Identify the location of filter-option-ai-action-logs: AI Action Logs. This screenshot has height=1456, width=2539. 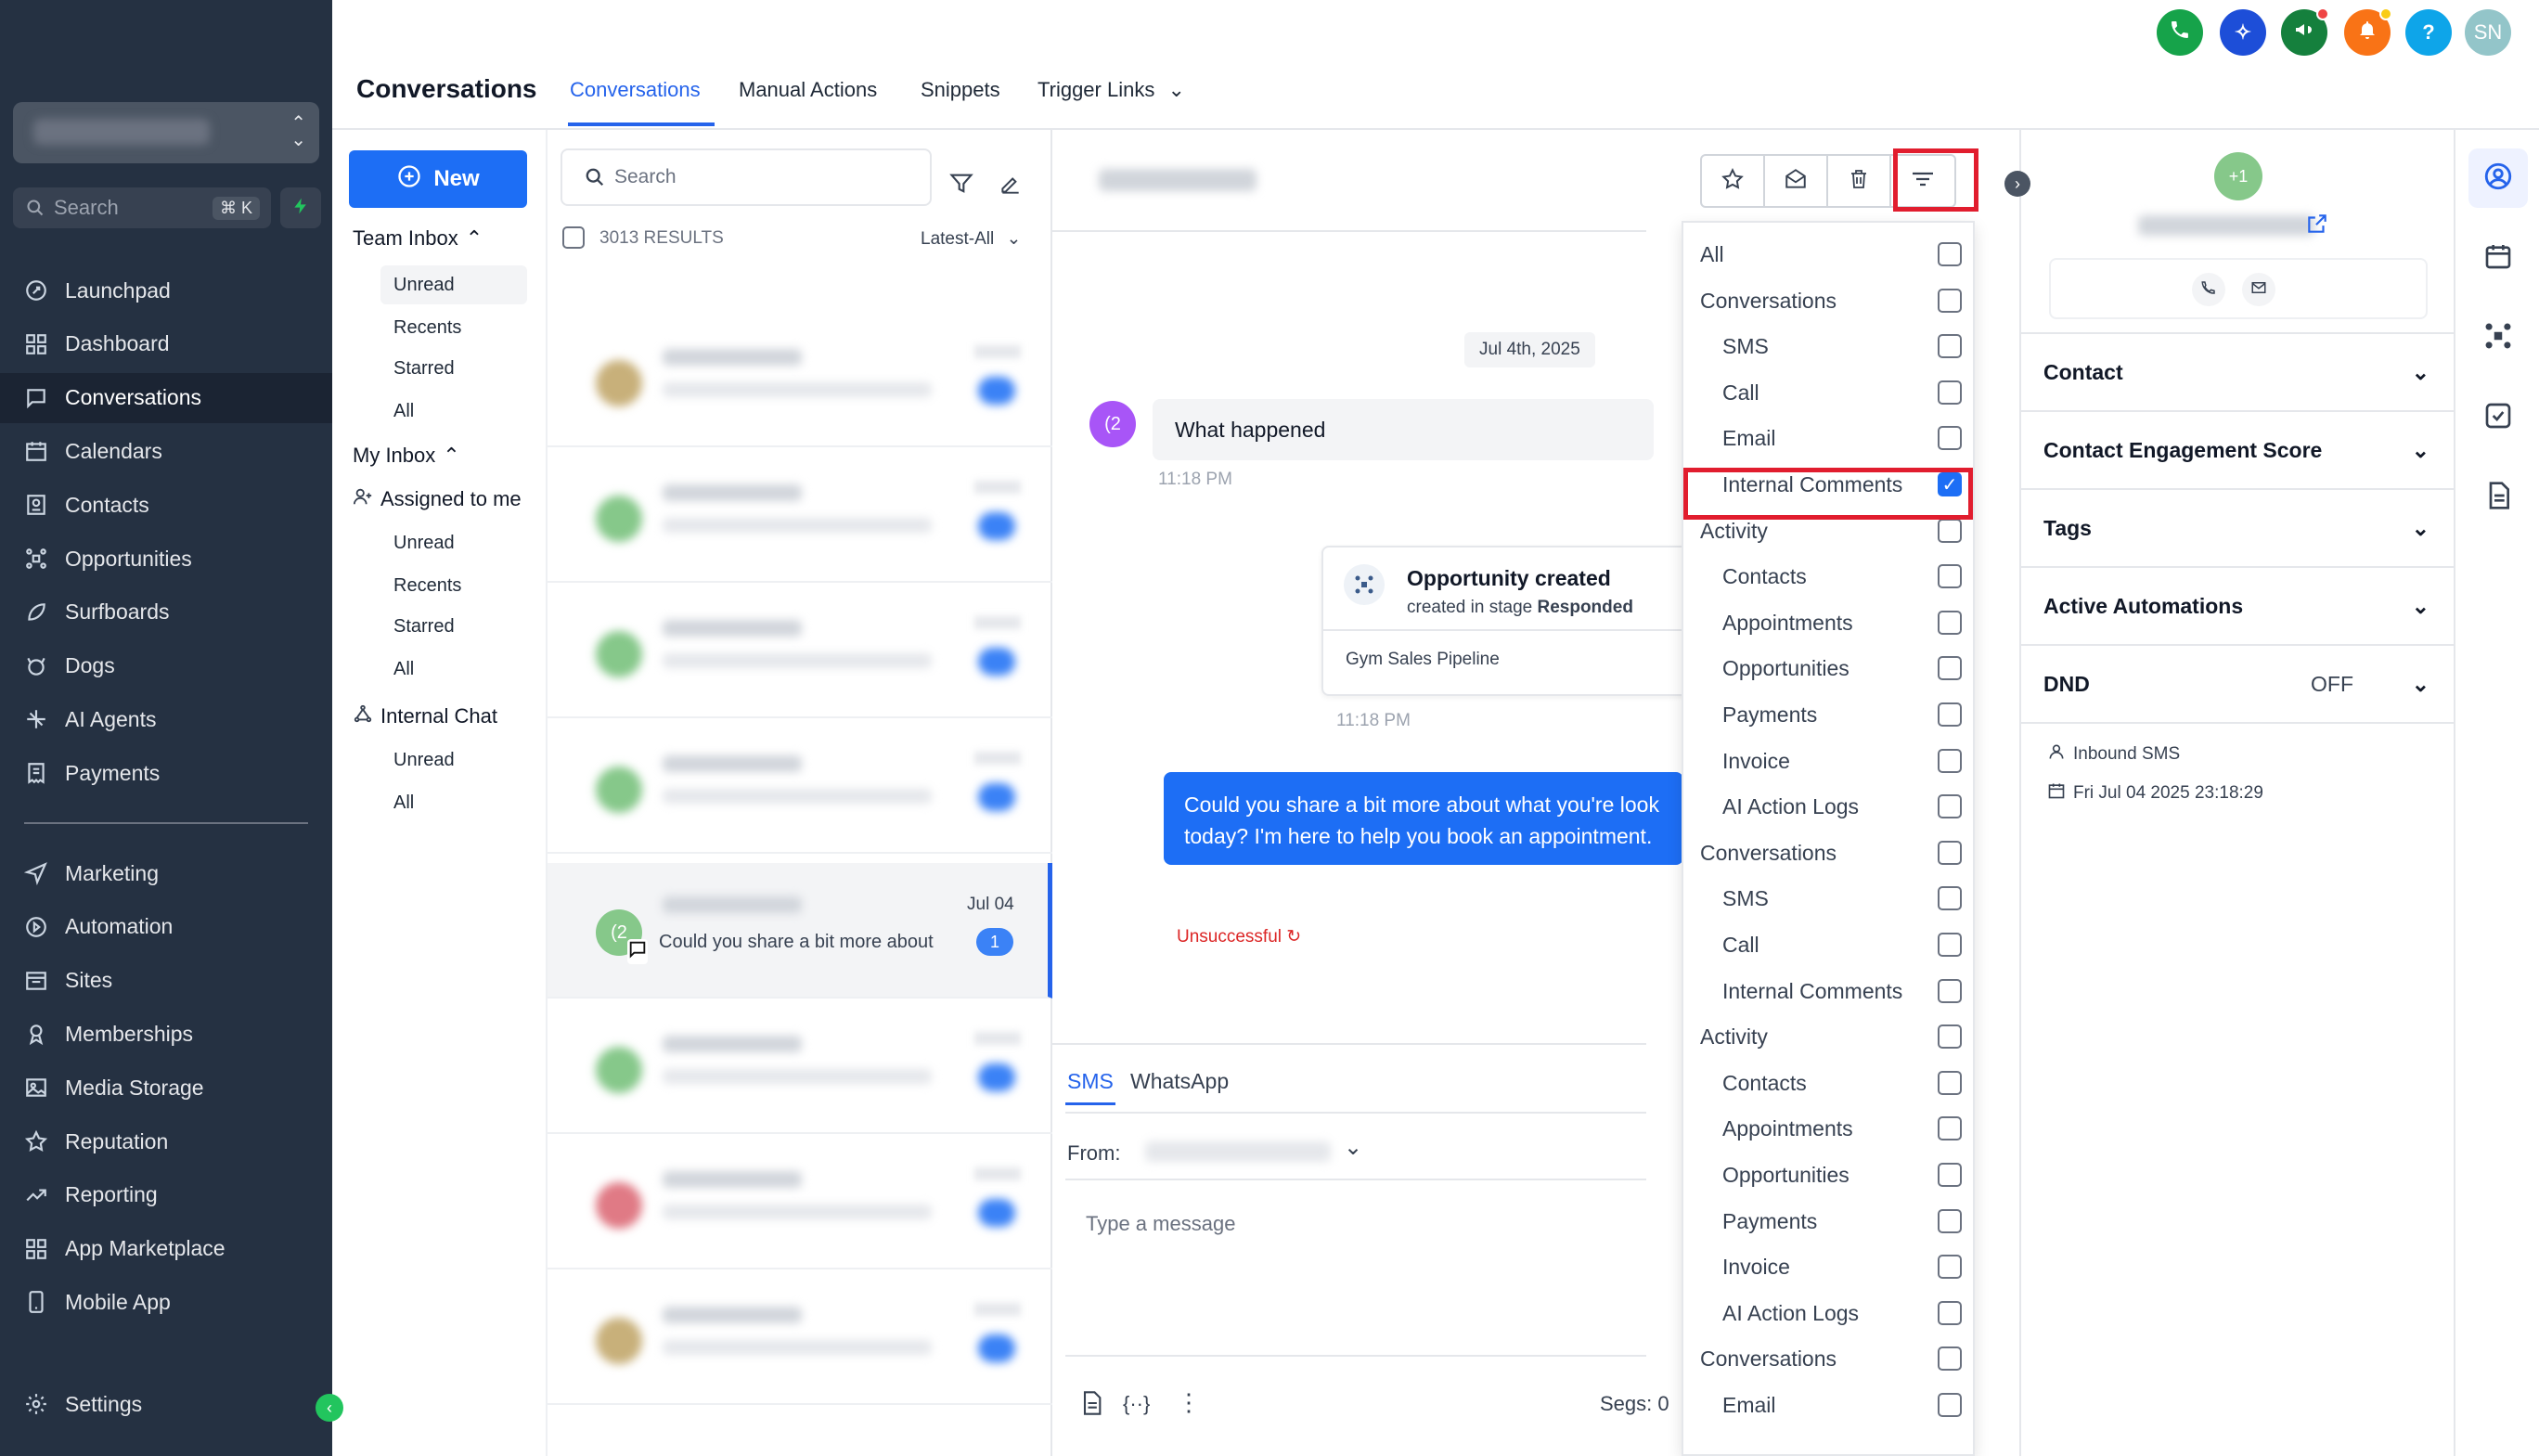
(1828, 807).